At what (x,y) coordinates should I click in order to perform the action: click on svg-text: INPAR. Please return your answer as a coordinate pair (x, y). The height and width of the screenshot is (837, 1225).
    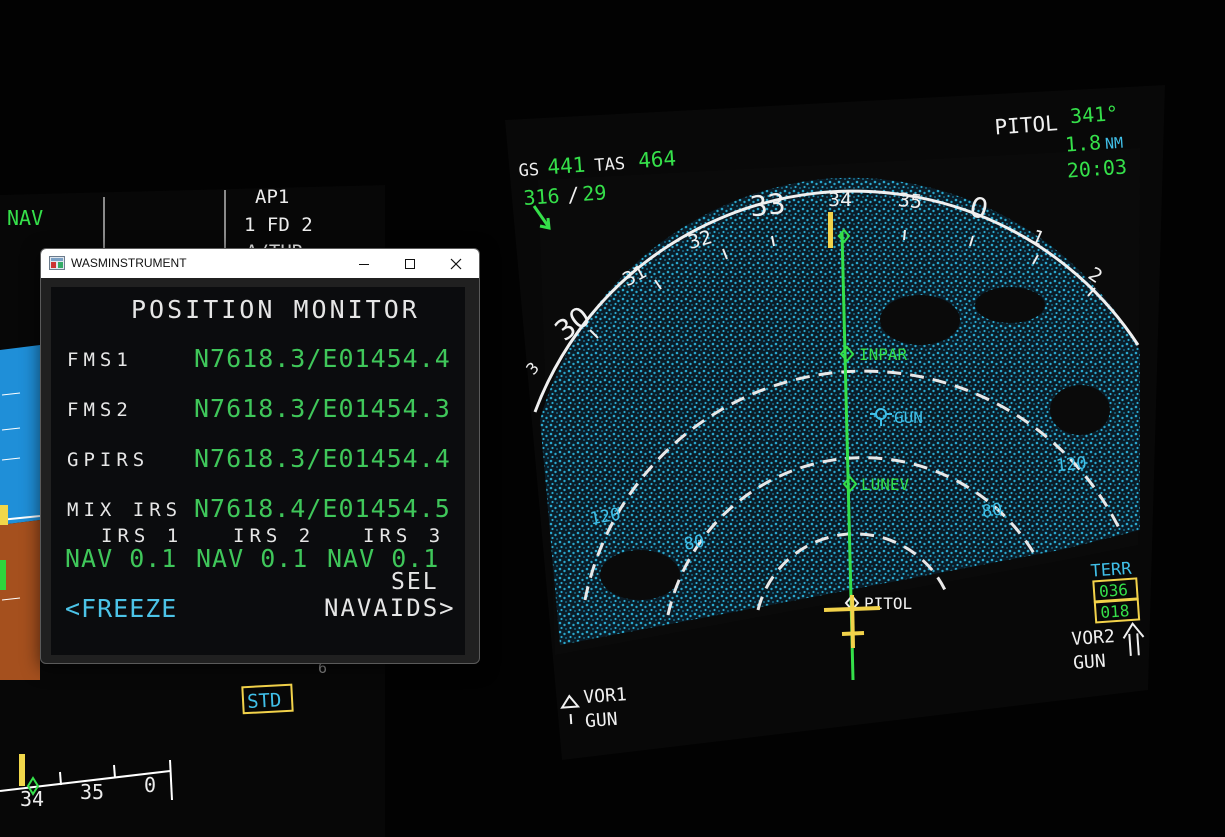
    Looking at the image, I should click on (883, 354).